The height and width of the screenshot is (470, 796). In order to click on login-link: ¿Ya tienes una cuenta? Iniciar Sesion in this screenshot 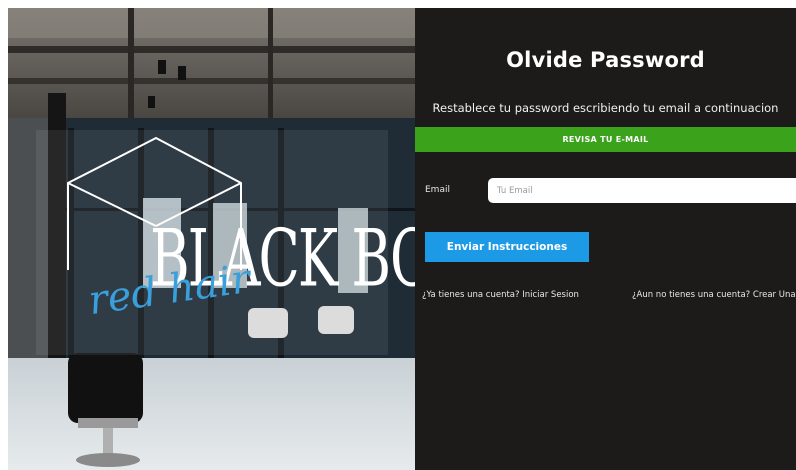, I will do `click(500, 295)`.